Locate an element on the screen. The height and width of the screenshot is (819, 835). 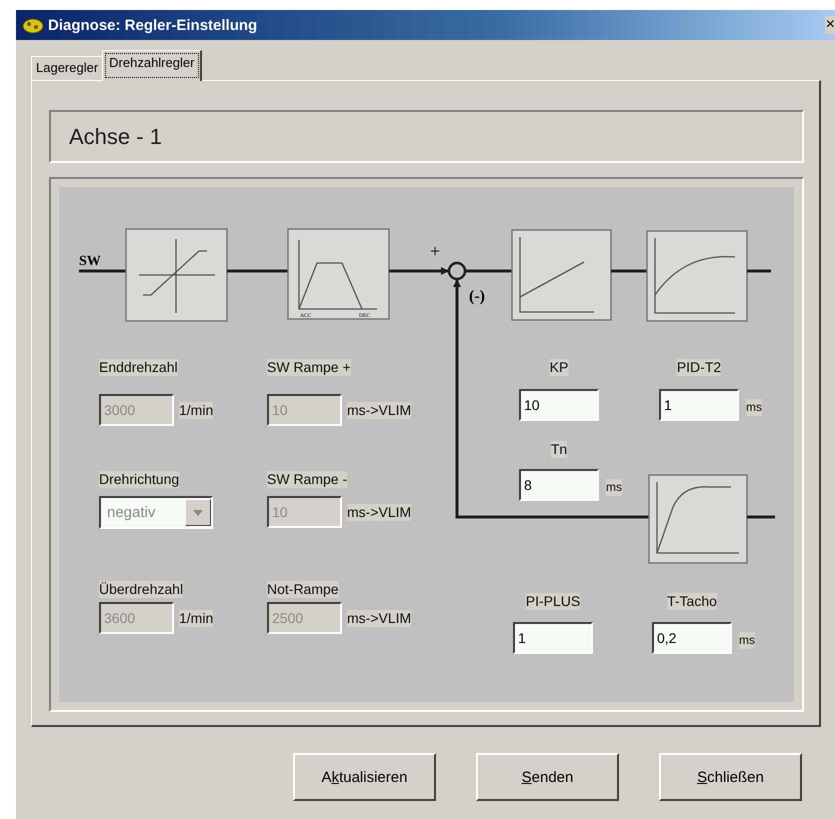
field-label: SW Rampe - is located at coordinates (307, 479).